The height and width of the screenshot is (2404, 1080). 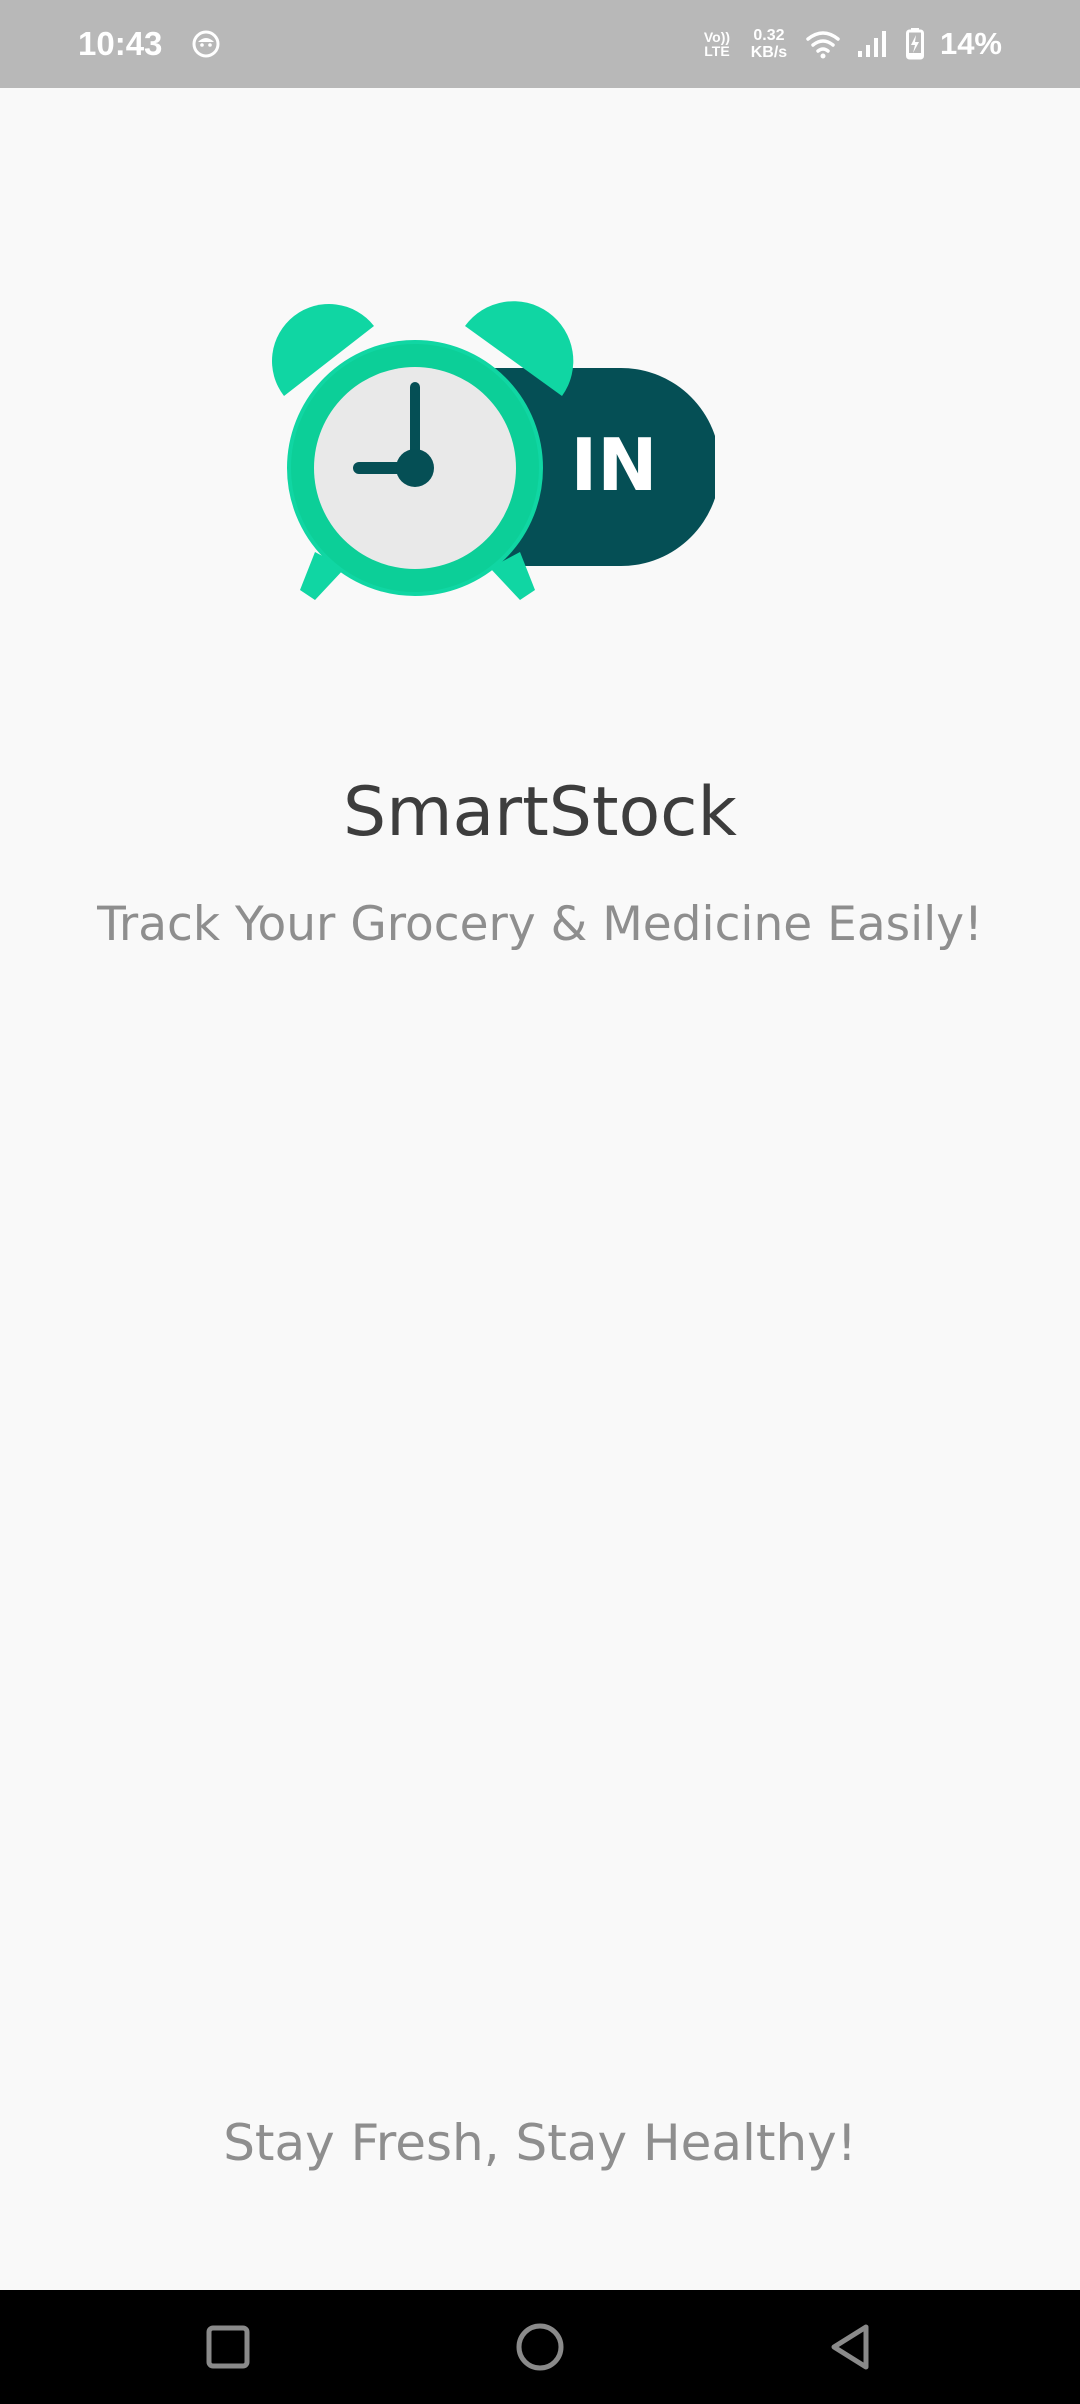 What do you see at coordinates (769, 44) in the screenshot?
I see `network-speed: 0.32 KB/s` at bounding box center [769, 44].